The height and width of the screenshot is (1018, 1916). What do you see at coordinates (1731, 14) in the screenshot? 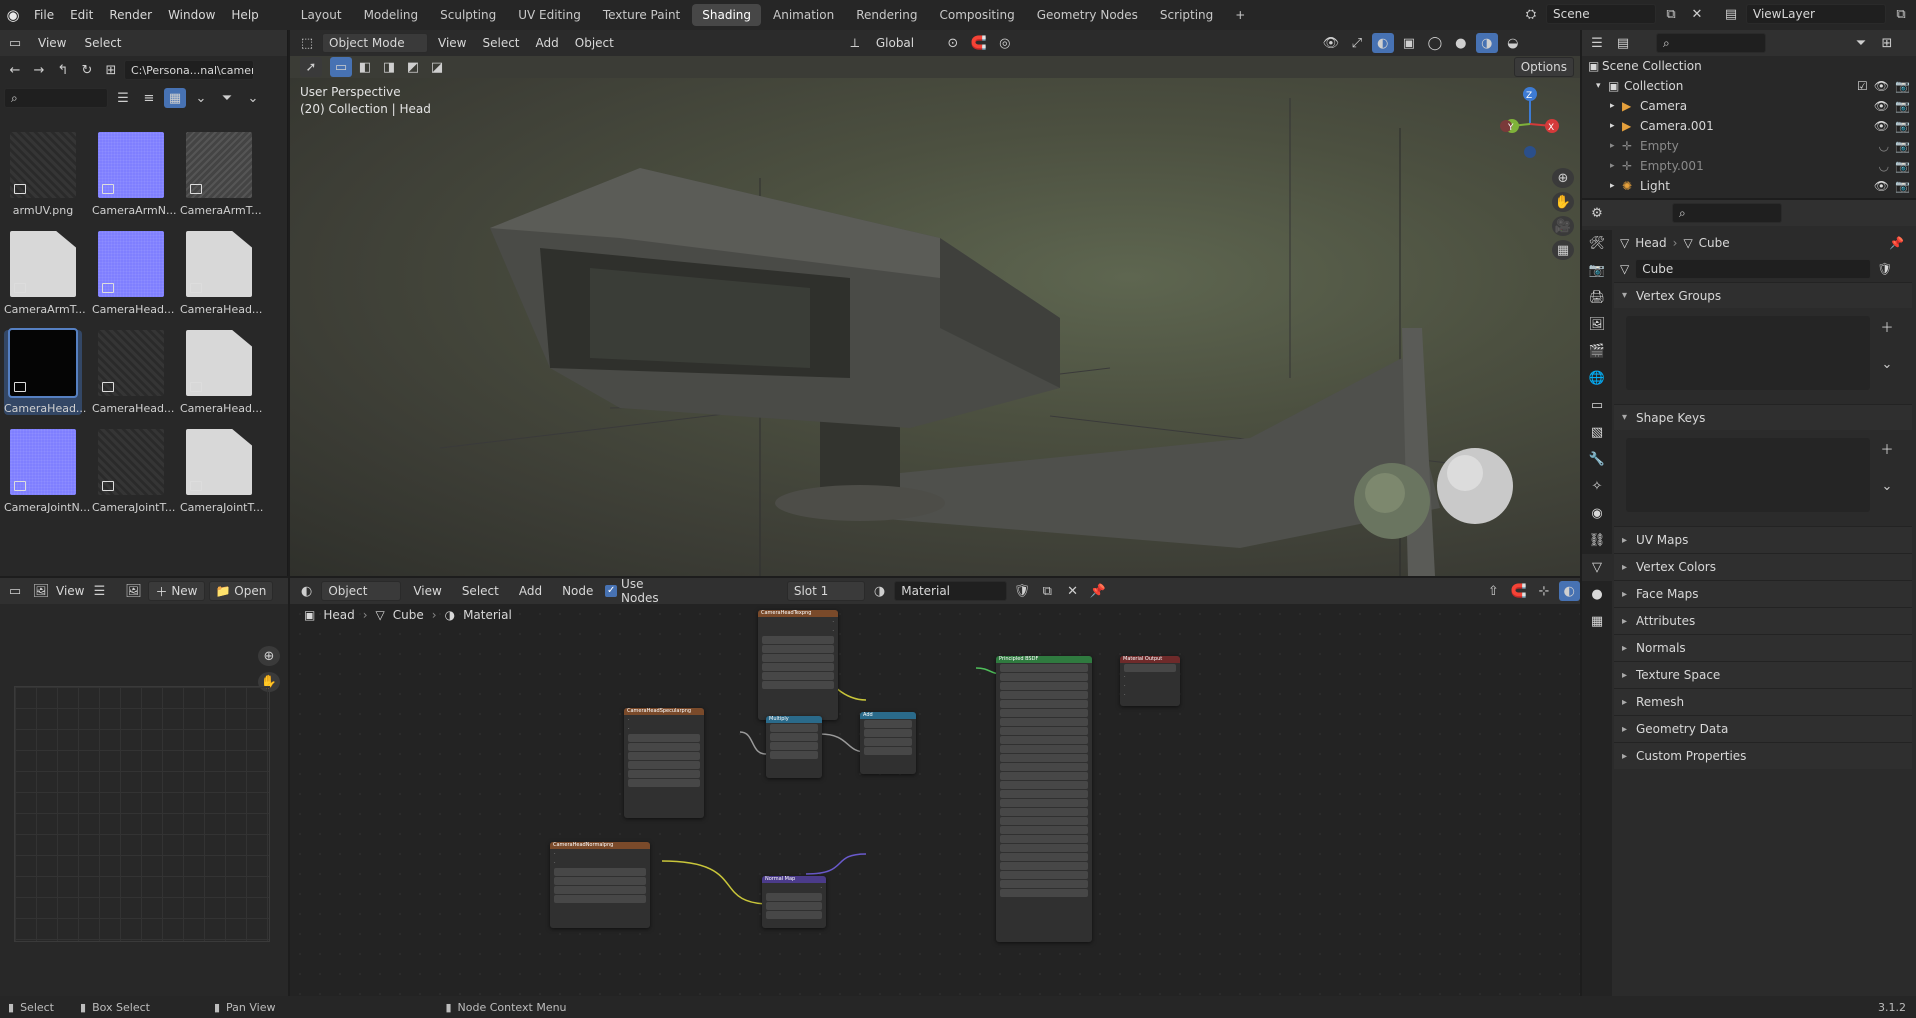
I see `view-layer-icon: ▤` at bounding box center [1731, 14].